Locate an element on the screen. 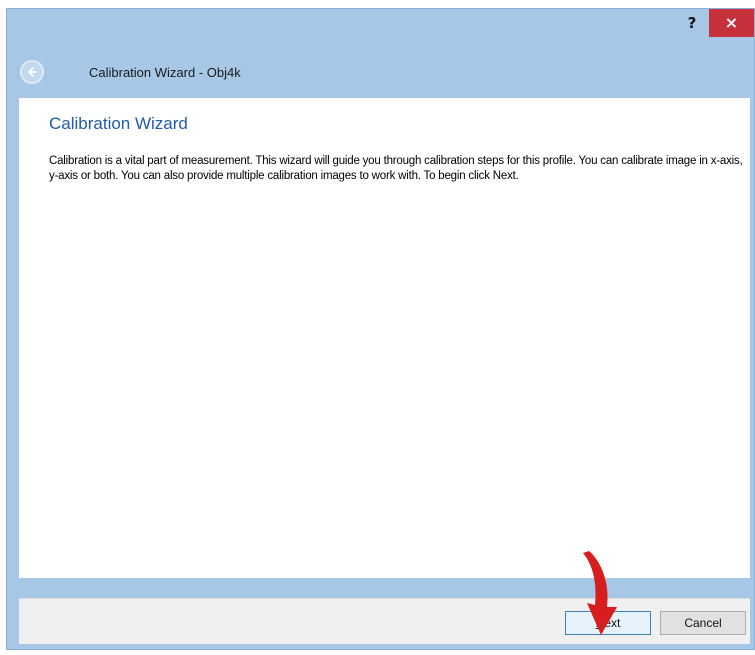 This screenshot has width=755, height=655. back-arrow-icon is located at coordinates (32, 72).